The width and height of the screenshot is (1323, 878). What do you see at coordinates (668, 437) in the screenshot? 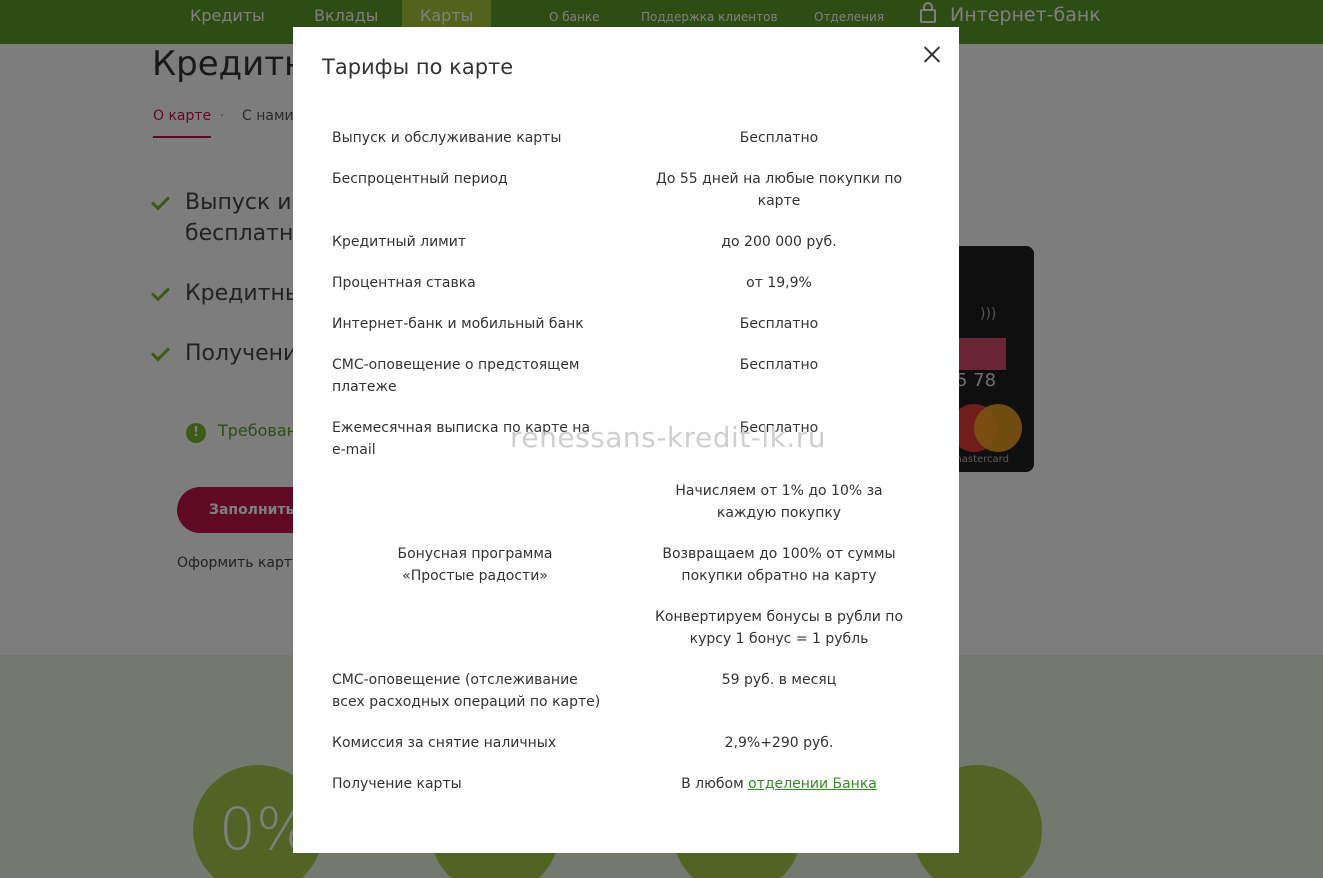
I see `watermark: renessans-kredit-lk.ru` at bounding box center [668, 437].